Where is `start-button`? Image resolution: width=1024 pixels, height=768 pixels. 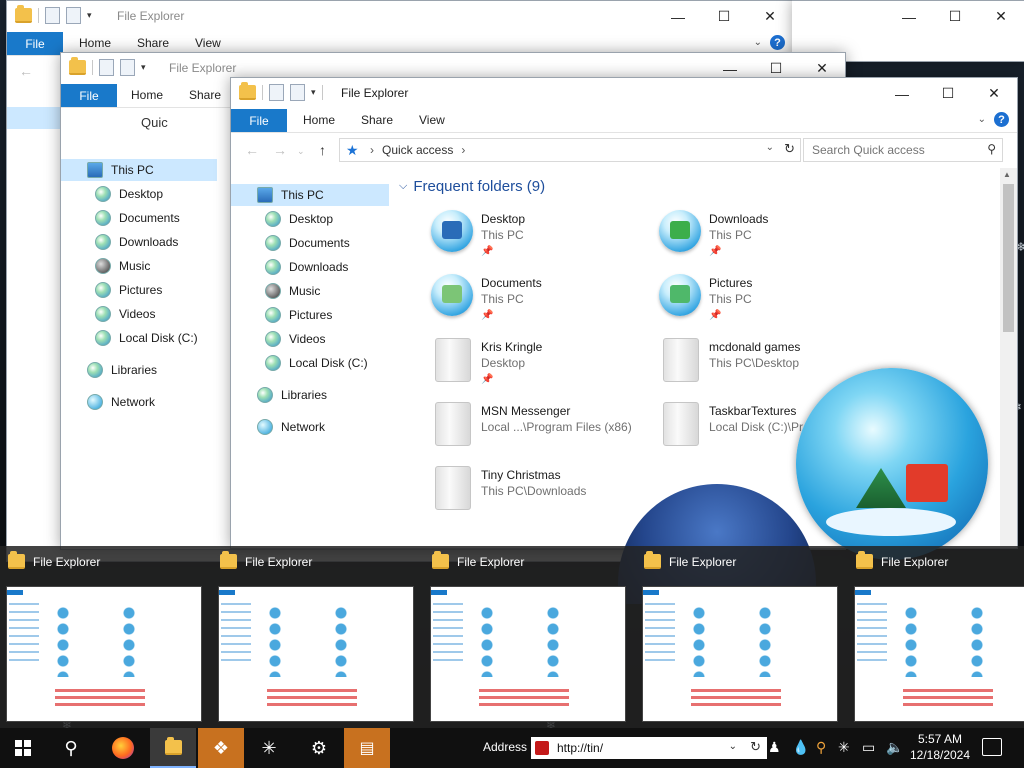
start-button is located at coordinates (23, 748).